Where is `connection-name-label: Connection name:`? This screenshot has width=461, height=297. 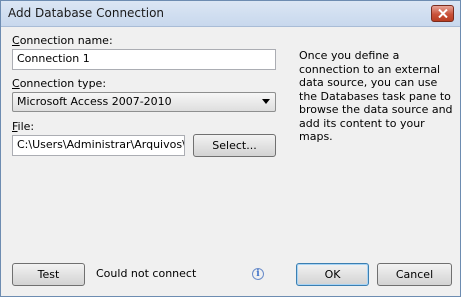
connection-name-label: Connection name: is located at coordinates (62, 40).